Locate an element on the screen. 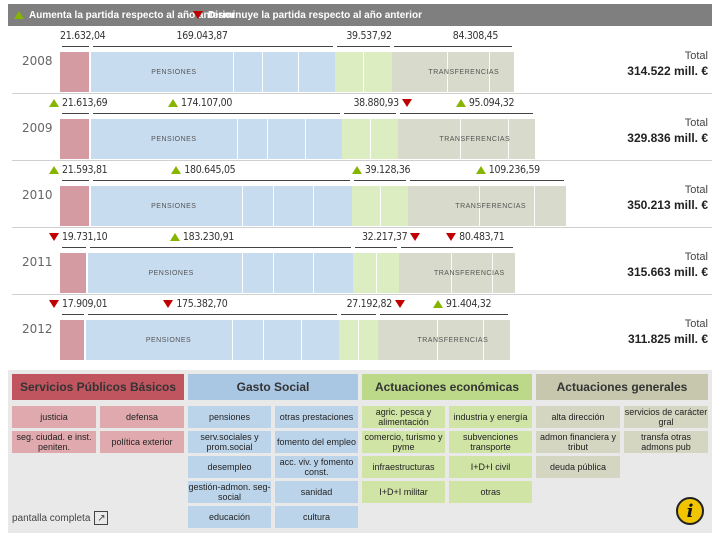 This screenshot has height=540, width=720. segment-value: 175.382,70 is located at coordinates (194, 304).